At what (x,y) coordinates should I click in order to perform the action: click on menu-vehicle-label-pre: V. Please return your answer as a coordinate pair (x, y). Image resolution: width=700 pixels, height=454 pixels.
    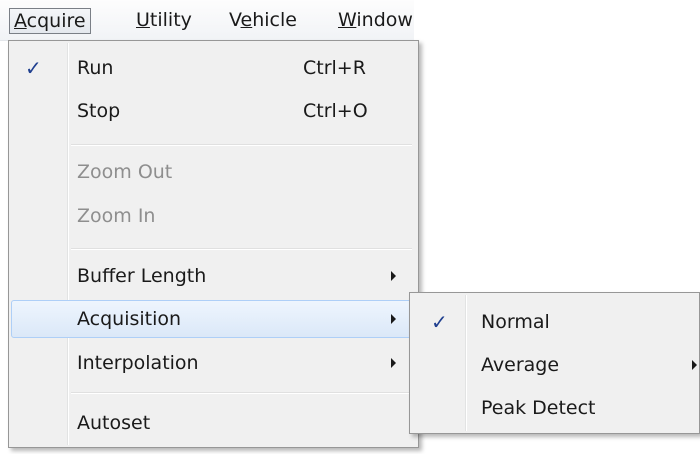
    Looking at the image, I should click on (235, 20).